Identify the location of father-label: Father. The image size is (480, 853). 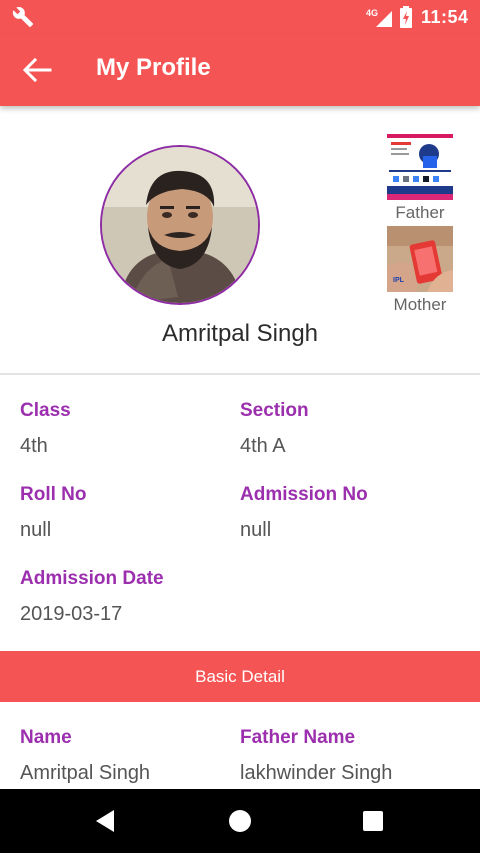
(420, 212).